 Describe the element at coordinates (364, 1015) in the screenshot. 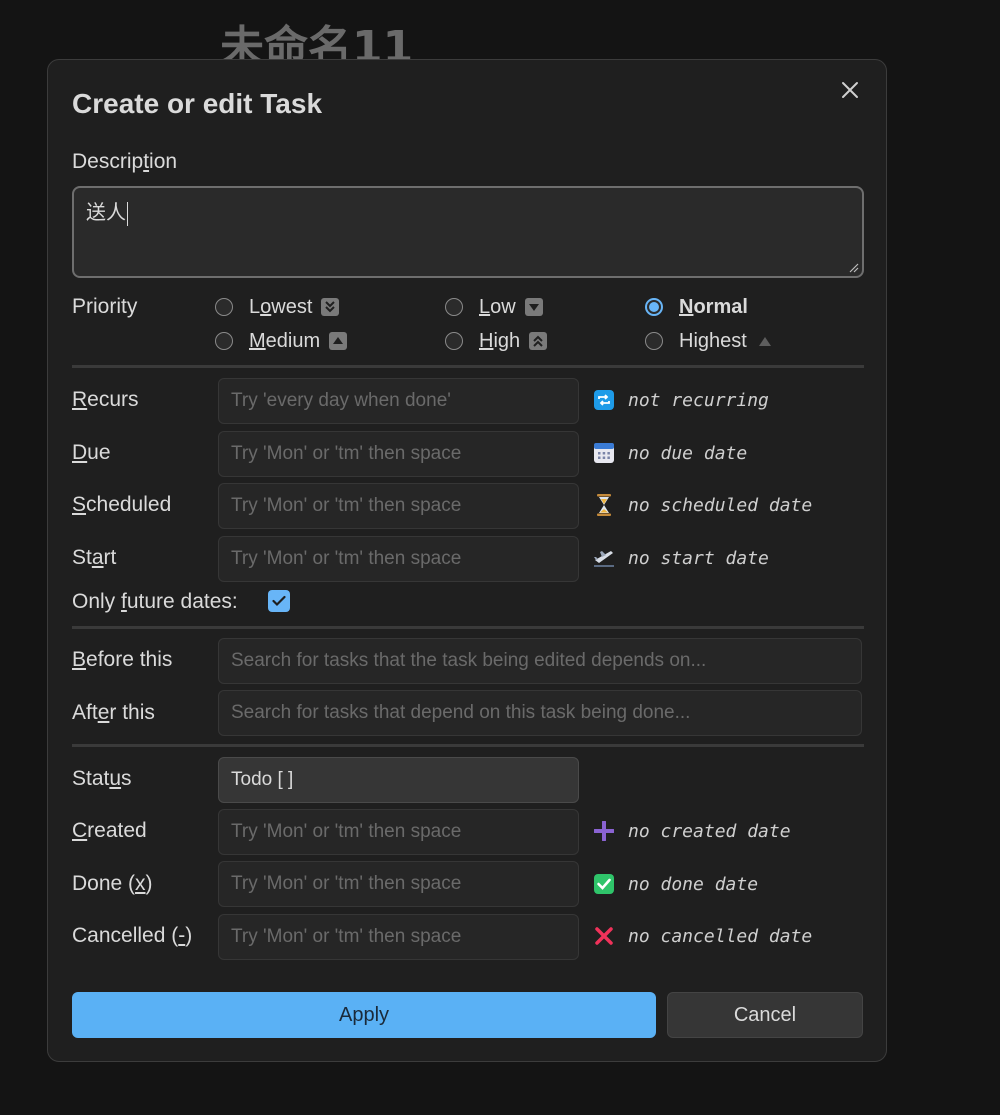

I see `apply-button: Apply` at that location.